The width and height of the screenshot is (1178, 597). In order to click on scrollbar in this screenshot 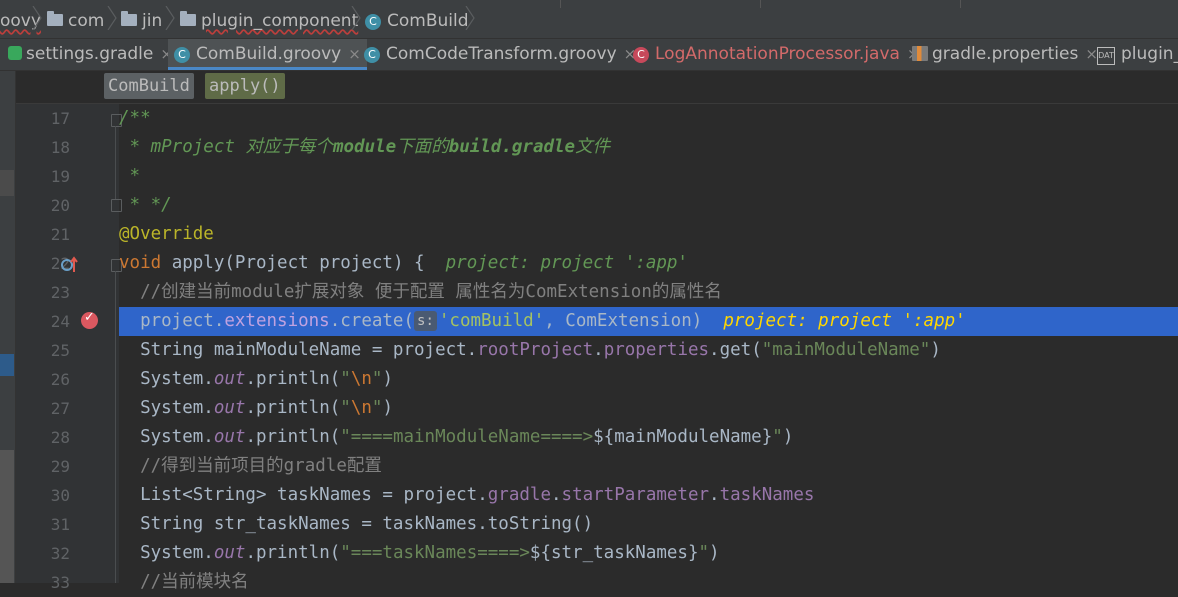, I will do `click(7, 516)`.